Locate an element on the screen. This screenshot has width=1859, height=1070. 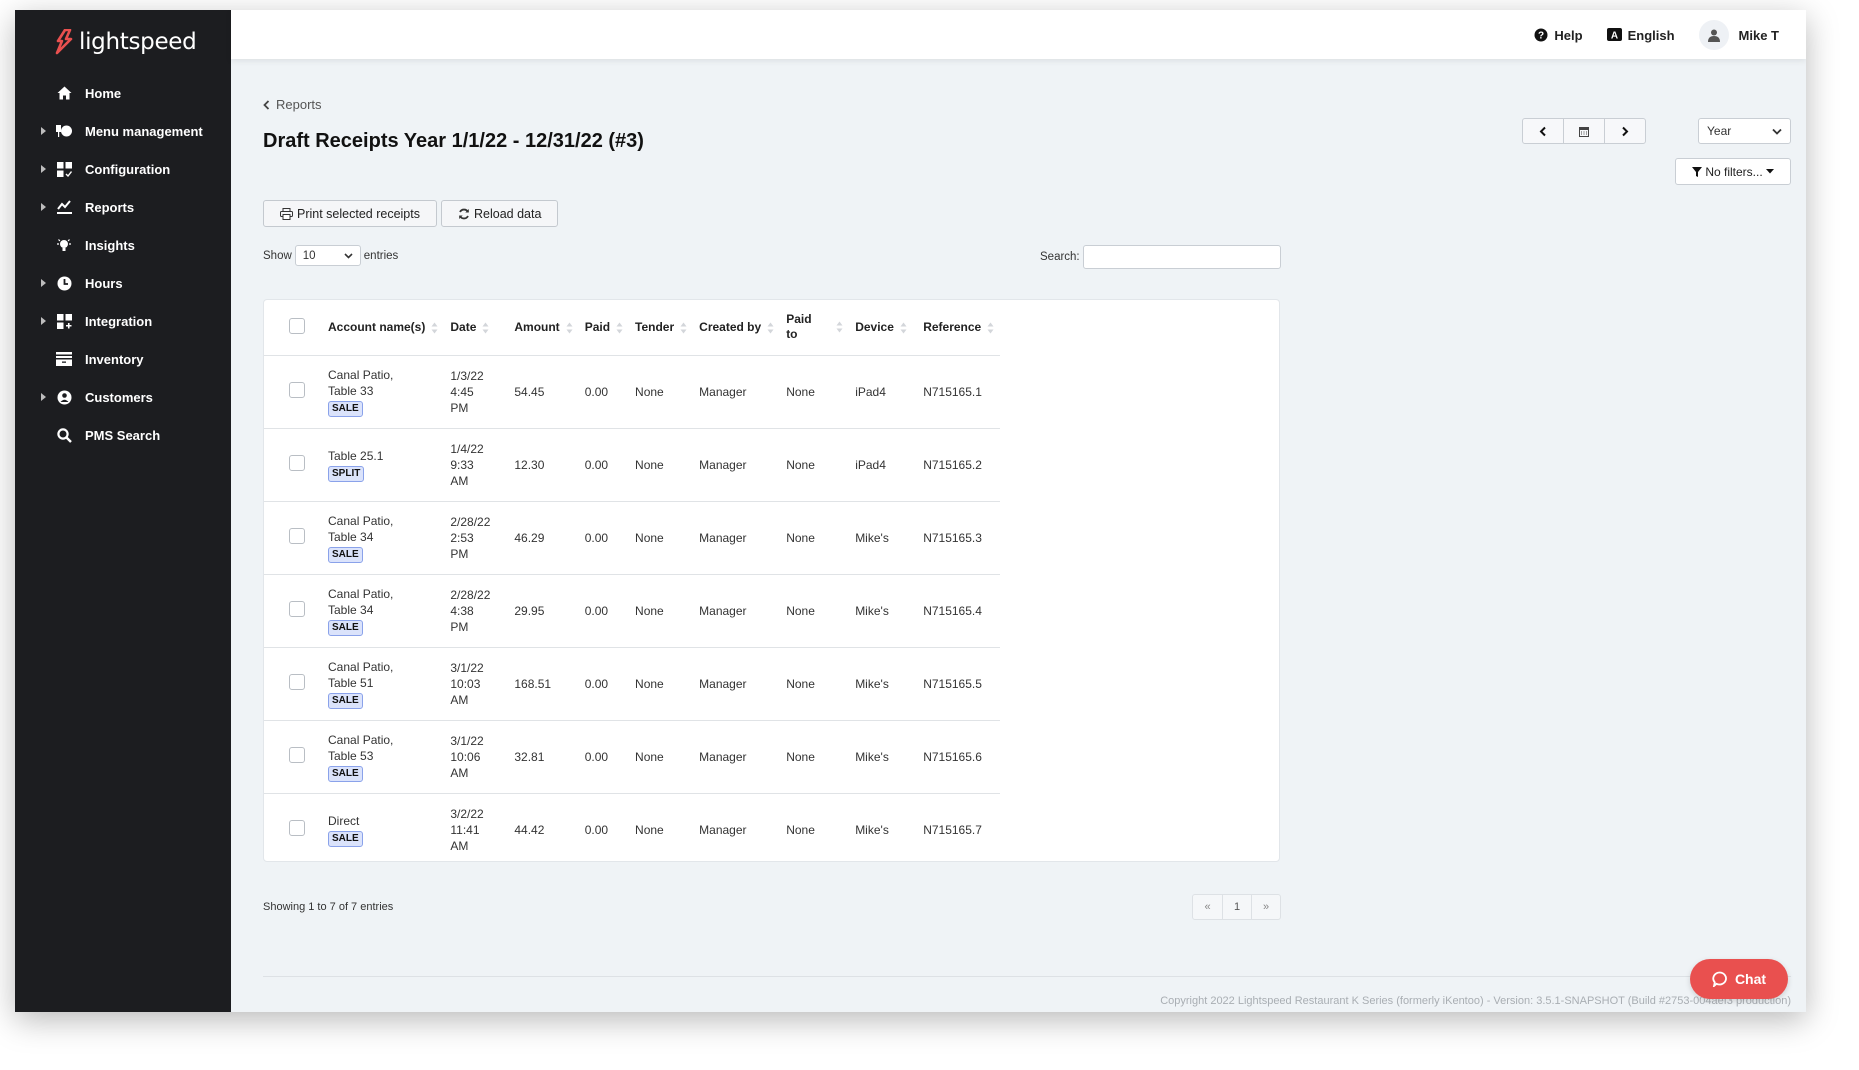
sidebar-item-reports: Reports is located at coordinates (123, 207).